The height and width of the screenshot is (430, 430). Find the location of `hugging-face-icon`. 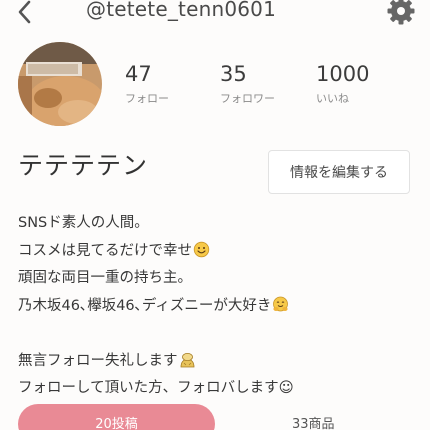

hugging-face-icon is located at coordinates (280, 304).